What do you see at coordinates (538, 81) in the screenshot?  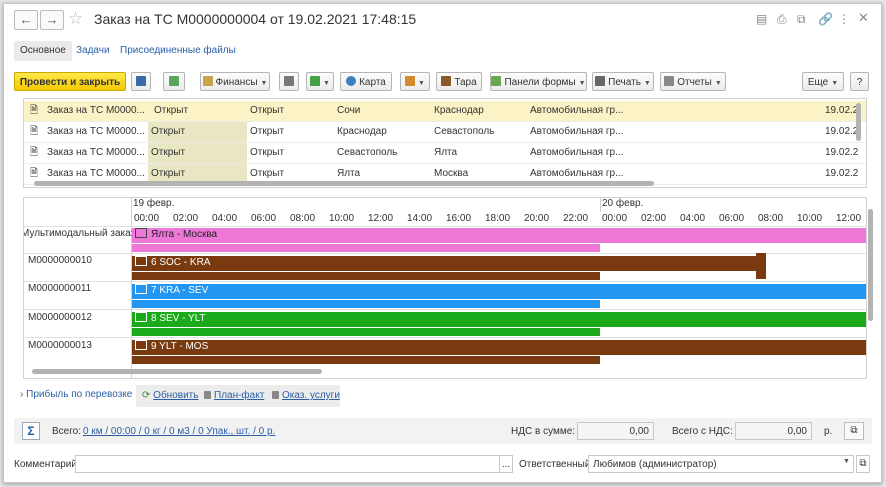 I see `form-panels-button: Панели формы ▼` at bounding box center [538, 81].